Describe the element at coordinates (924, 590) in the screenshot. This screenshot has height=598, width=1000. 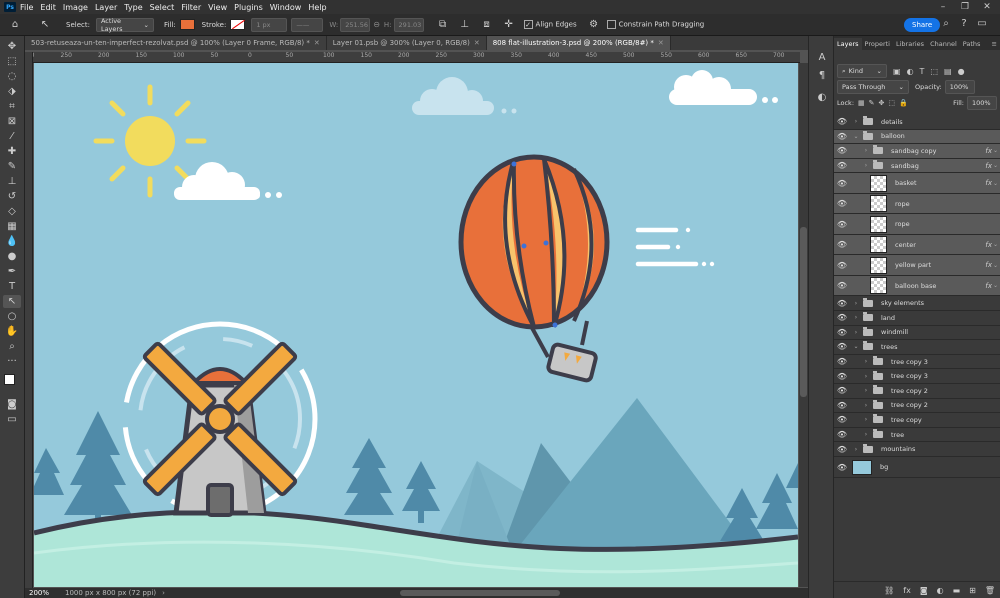
I see `add-mask-icon: ◙` at that location.